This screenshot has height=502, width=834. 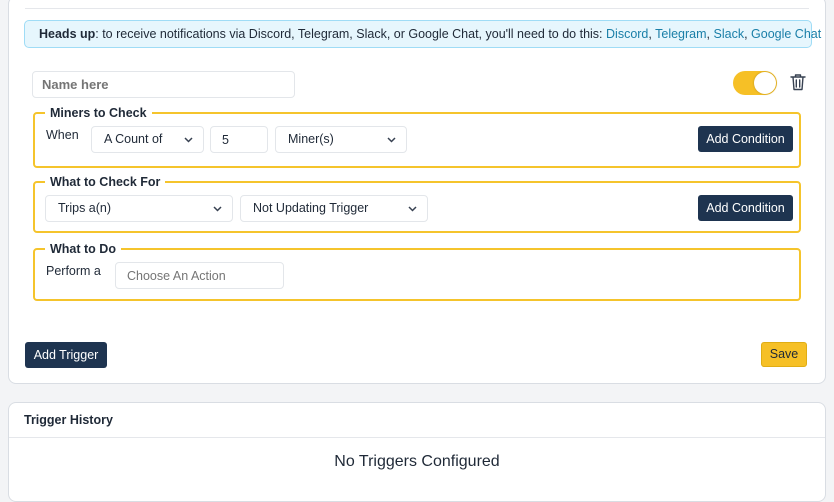 I want to click on alert-heading: Heads up, so click(x=67, y=34).